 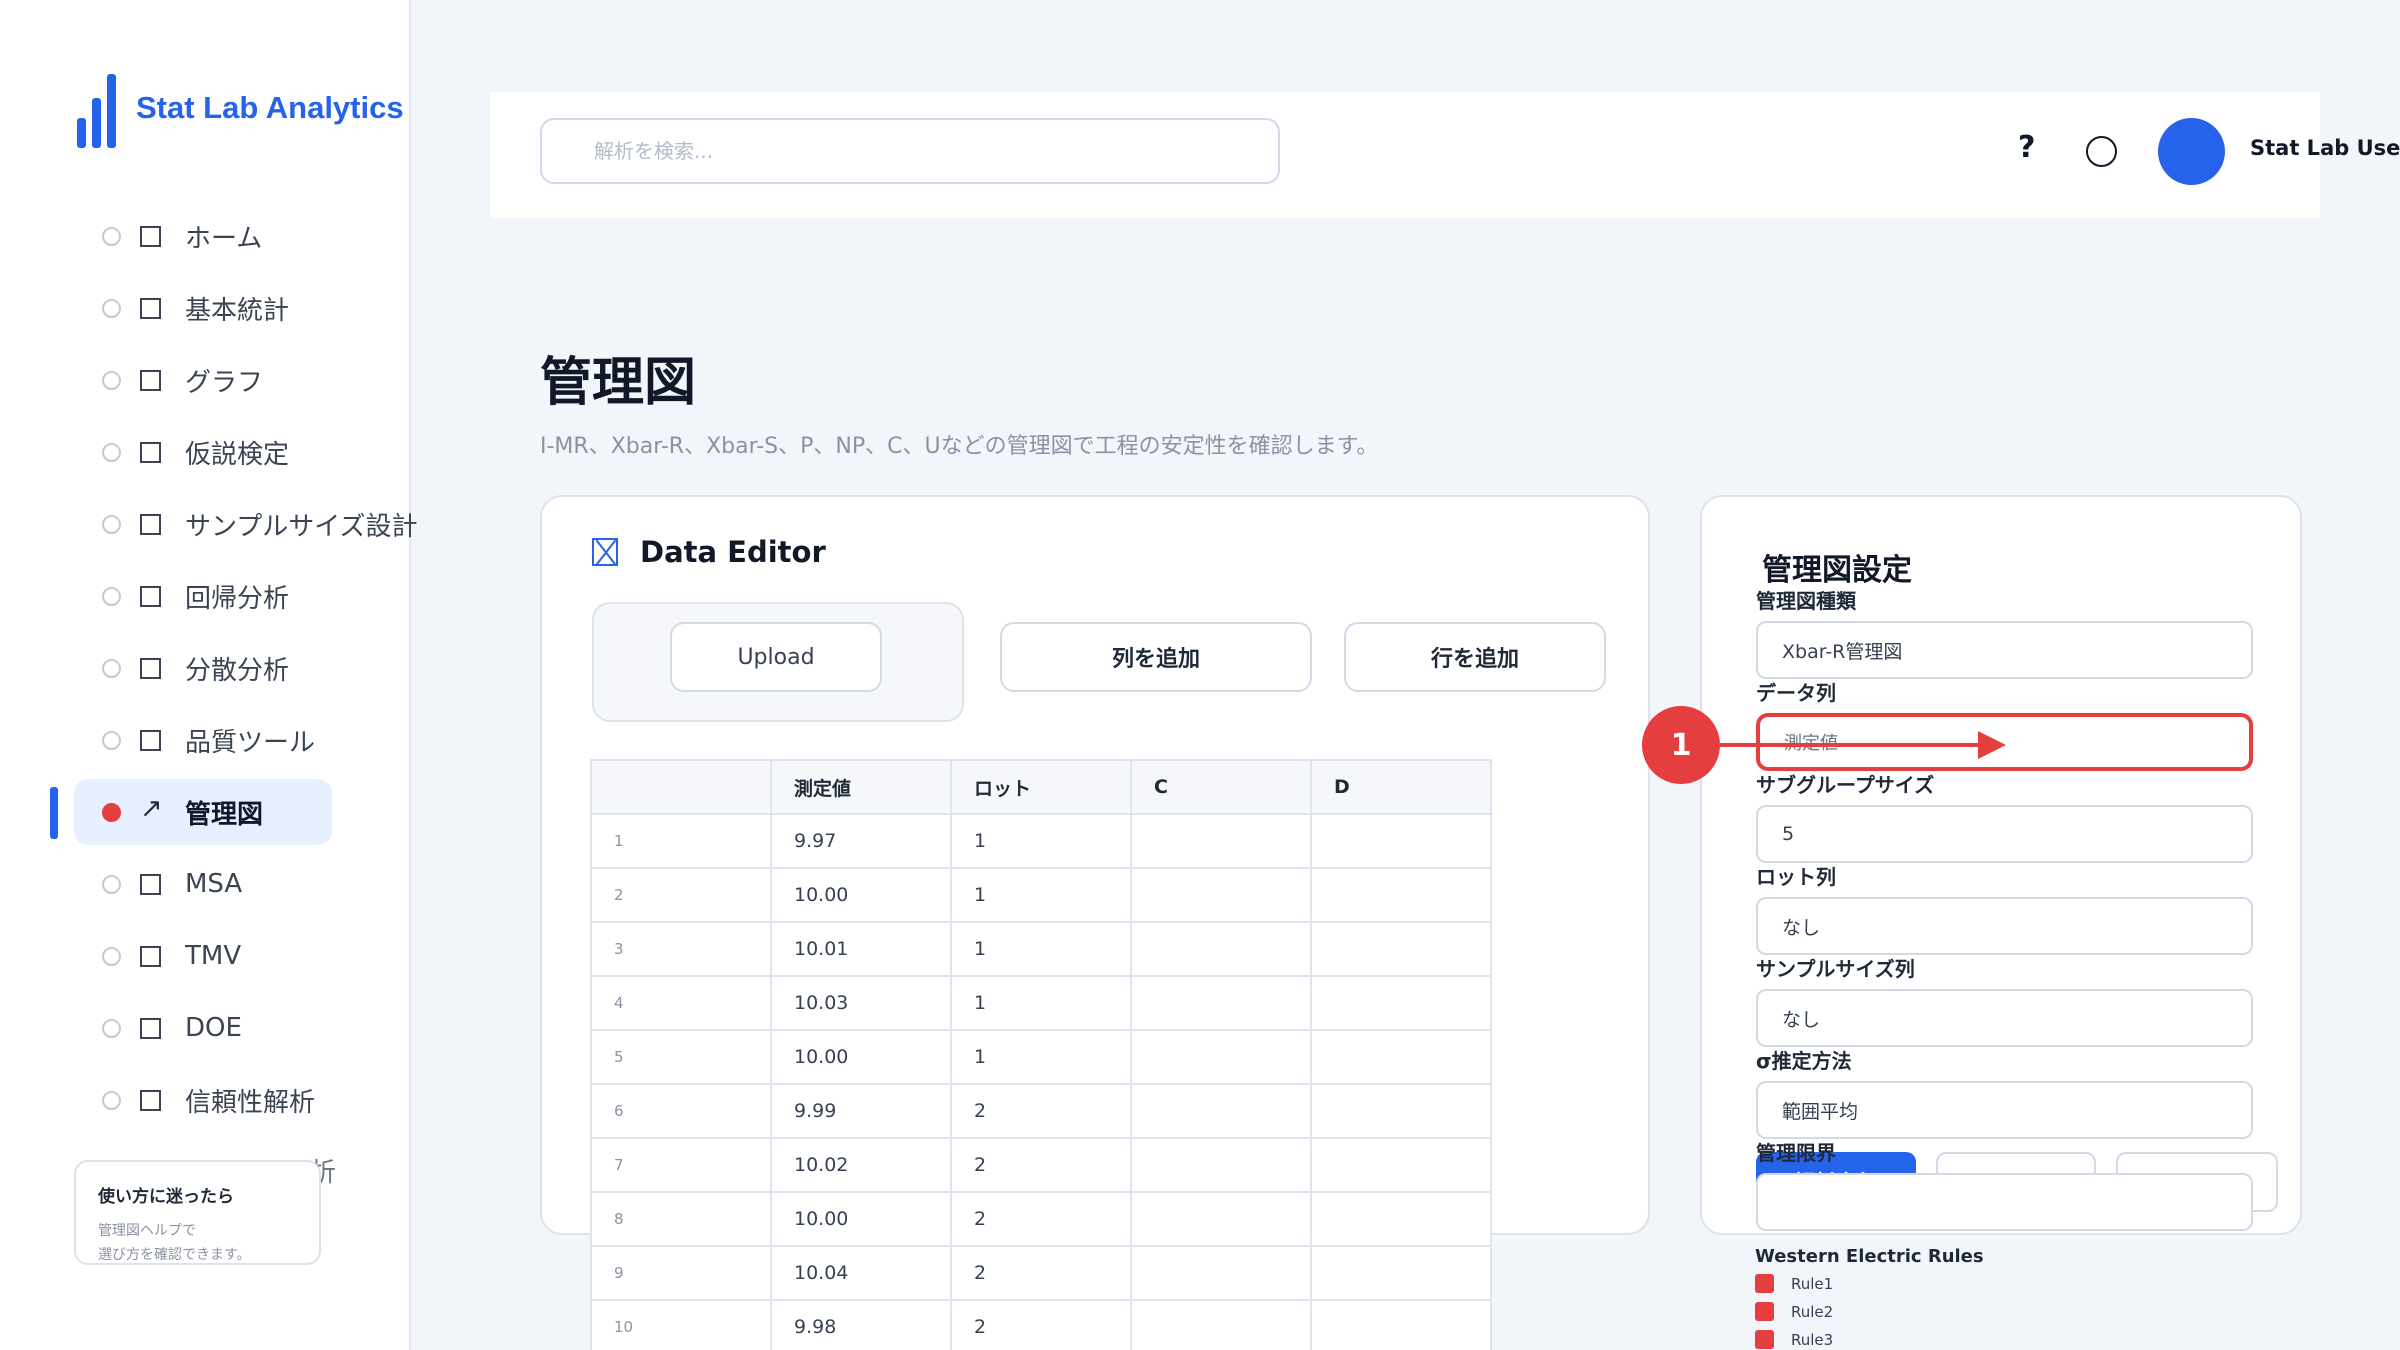 What do you see at coordinates (1794, 1339) in the screenshot?
I see `rule-item: Rule3` at bounding box center [1794, 1339].